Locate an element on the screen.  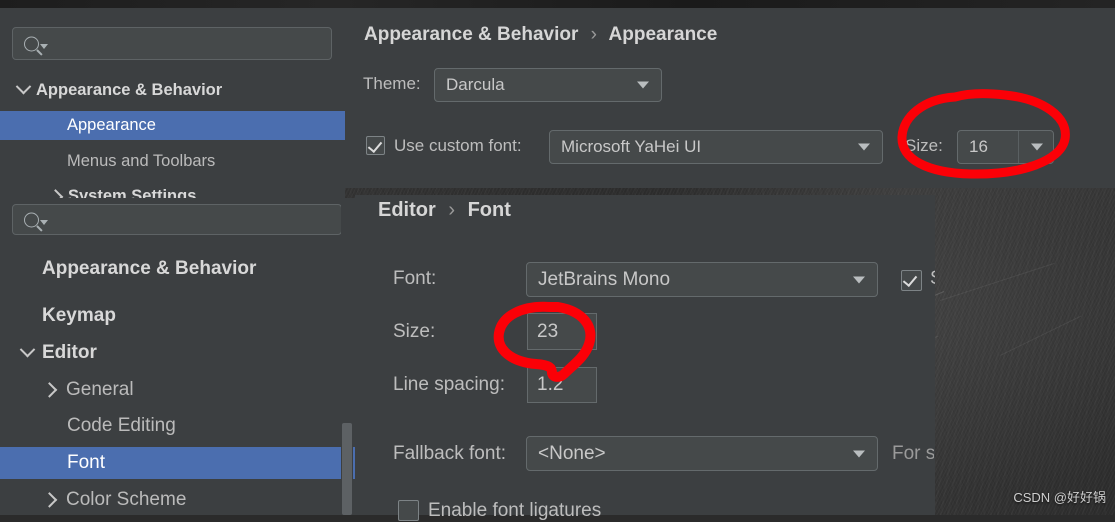
fallback-font-hint: For s is located at coordinates (913, 453).